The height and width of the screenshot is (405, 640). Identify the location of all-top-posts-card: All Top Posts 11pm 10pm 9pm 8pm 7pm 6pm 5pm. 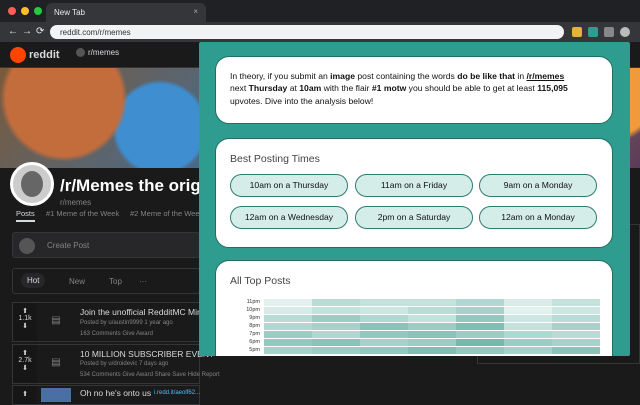
(414, 308).